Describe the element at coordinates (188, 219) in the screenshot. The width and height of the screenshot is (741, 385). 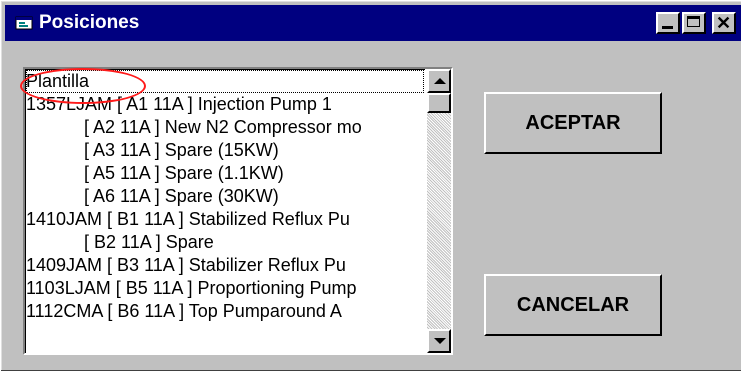
I see `list-item: 1410JAM [ B1 11A ] Stabilized Reflux Pu` at that location.